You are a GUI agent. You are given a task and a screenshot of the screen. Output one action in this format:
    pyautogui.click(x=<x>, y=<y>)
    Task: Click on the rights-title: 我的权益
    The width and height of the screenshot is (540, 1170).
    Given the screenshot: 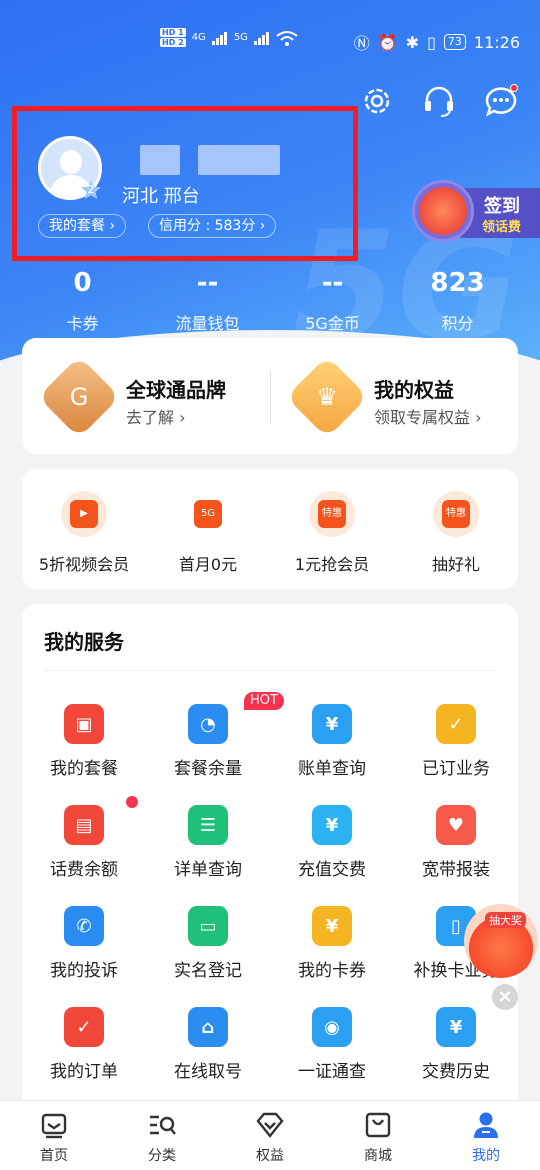 What is the action you would take?
    pyautogui.click(x=414, y=390)
    